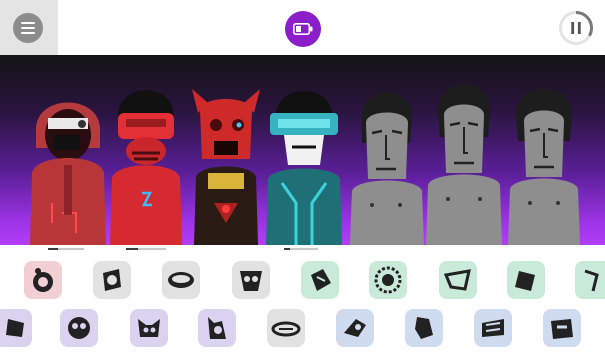 The width and height of the screenshot is (605, 363). I want to click on melody-sound-2-icon, so click(79, 328).